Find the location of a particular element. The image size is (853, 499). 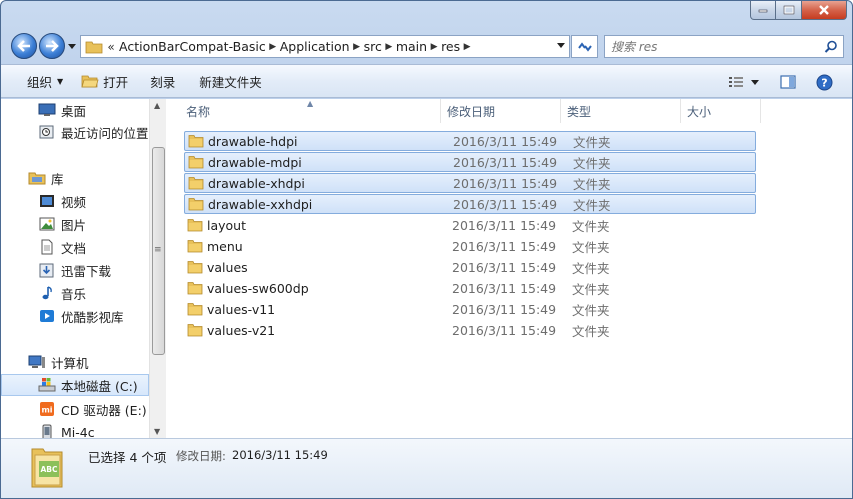

column-header-size: 大小 is located at coordinates (721, 111).